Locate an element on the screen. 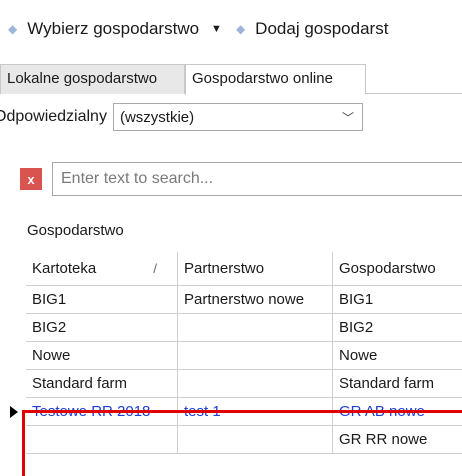 The image size is (462, 476). add-farm-label: Dodaj gospodarst is located at coordinates (322, 28).